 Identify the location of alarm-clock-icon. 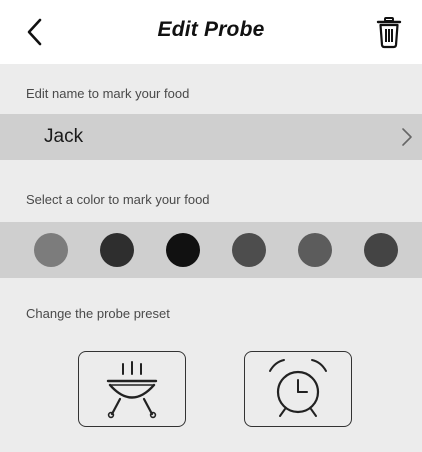
(298, 388).